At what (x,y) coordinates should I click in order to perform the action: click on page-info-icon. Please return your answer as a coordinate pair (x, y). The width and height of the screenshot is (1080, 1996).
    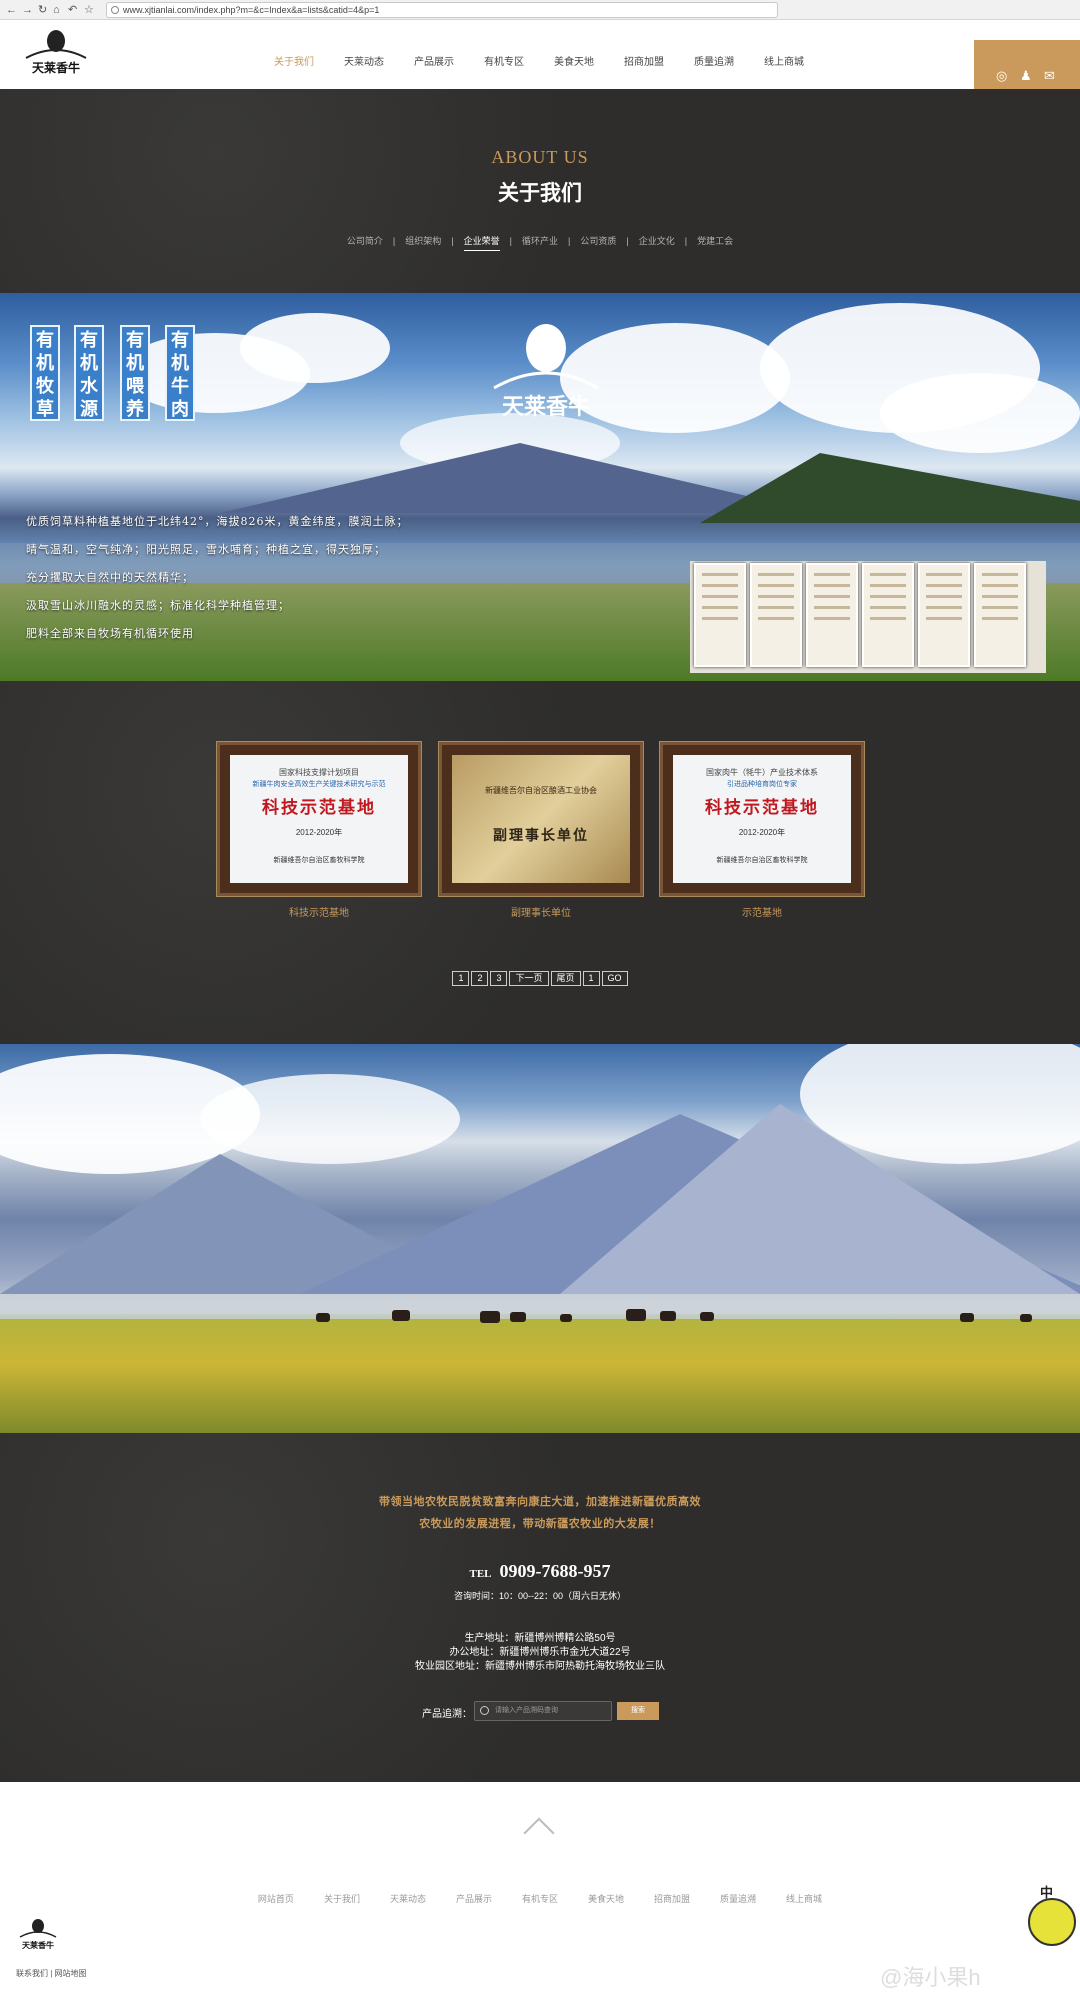
    Looking at the image, I should click on (115, 10).